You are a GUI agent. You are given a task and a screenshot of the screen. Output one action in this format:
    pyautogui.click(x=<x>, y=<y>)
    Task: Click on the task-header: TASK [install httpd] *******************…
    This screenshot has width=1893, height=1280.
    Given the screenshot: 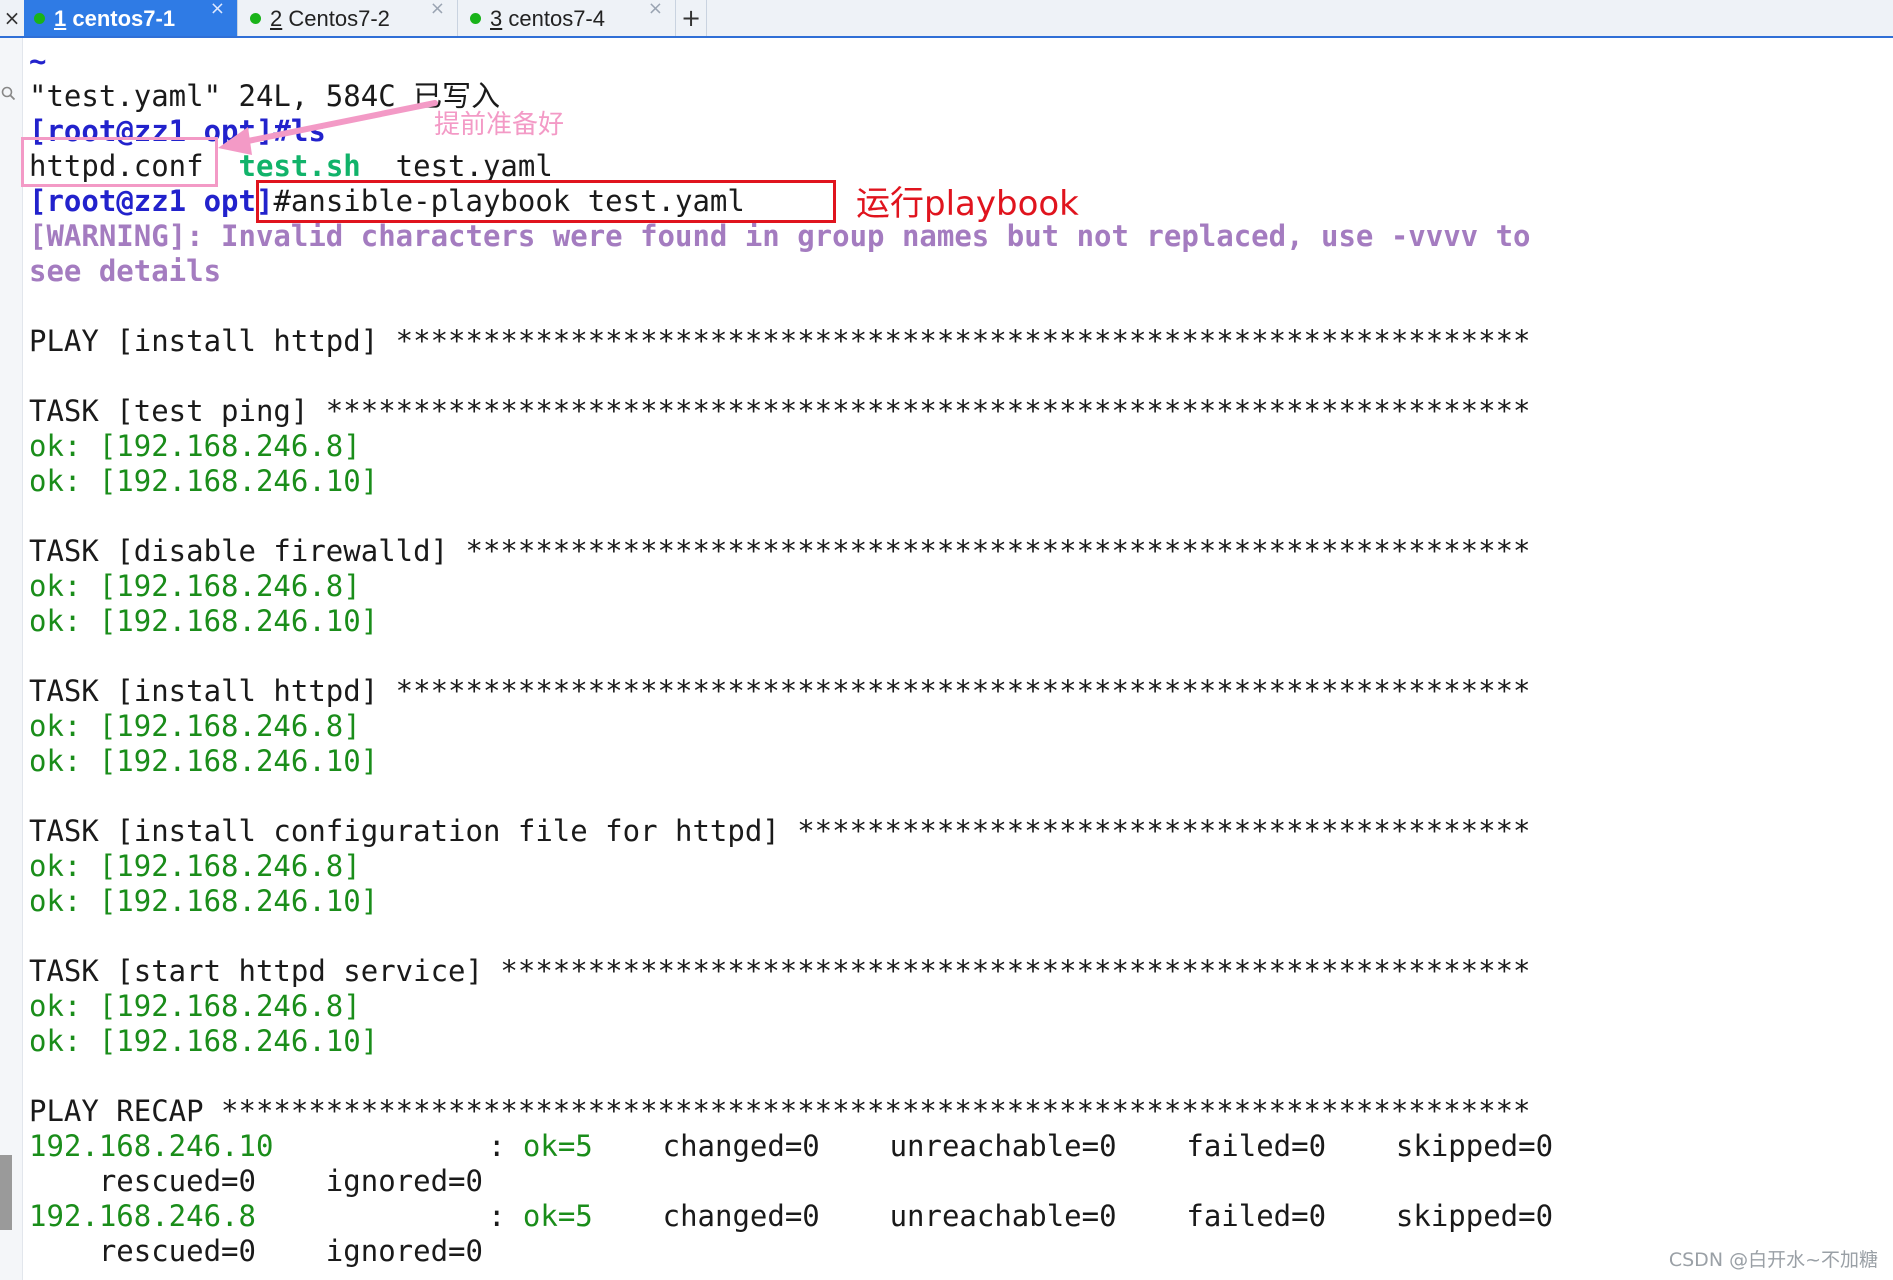 What is the action you would take?
    pyautogui.click(x=780, y=691)
    